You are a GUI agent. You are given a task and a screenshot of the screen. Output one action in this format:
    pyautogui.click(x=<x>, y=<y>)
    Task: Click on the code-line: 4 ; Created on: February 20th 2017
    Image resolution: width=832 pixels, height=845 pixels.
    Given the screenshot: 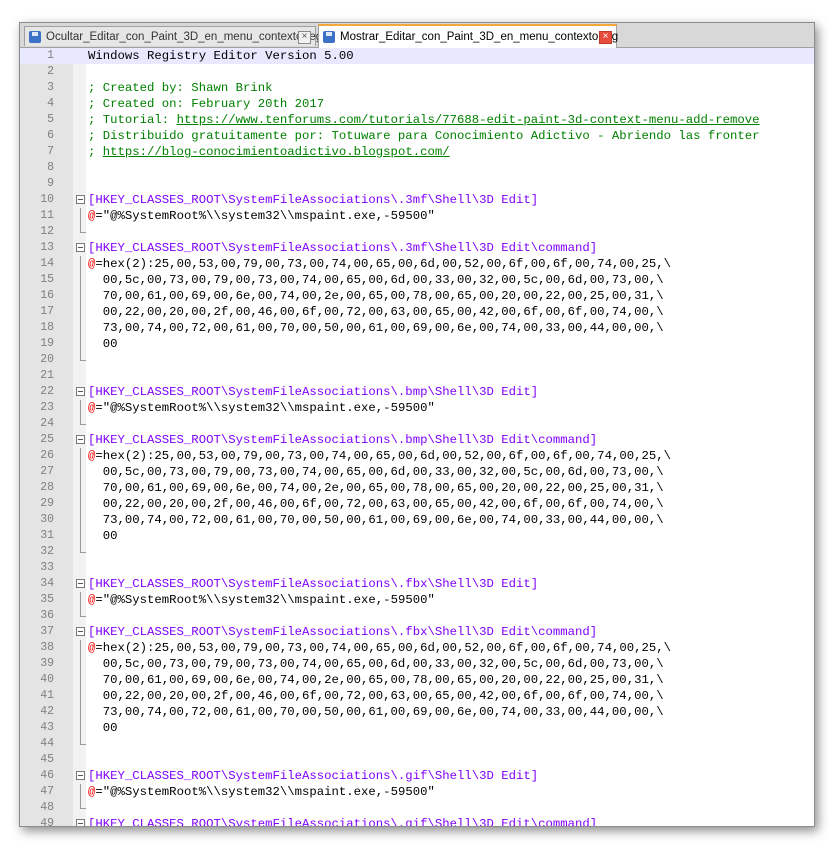 What is the action you would take?
    pyautogui.click(x=417, y=104)
    